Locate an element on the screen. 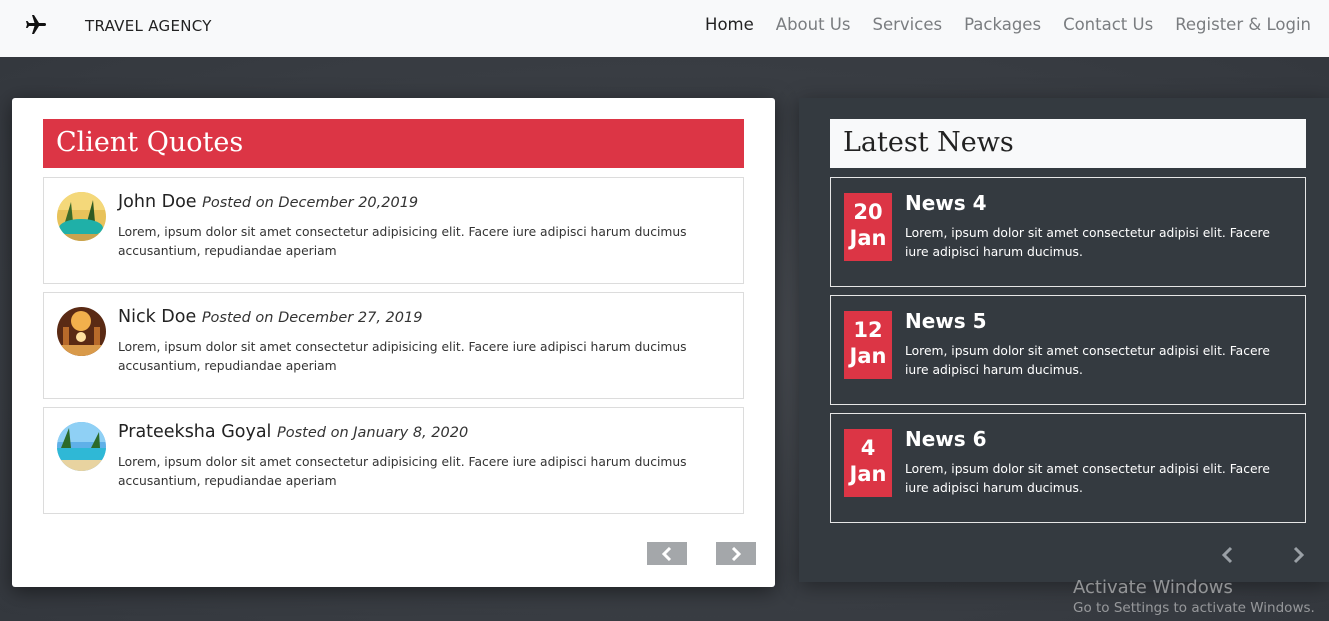 The image size is (1329, 621). quote-author: Nick Doe Posted on December 27, 2019 is located at coordinates (270, 317).